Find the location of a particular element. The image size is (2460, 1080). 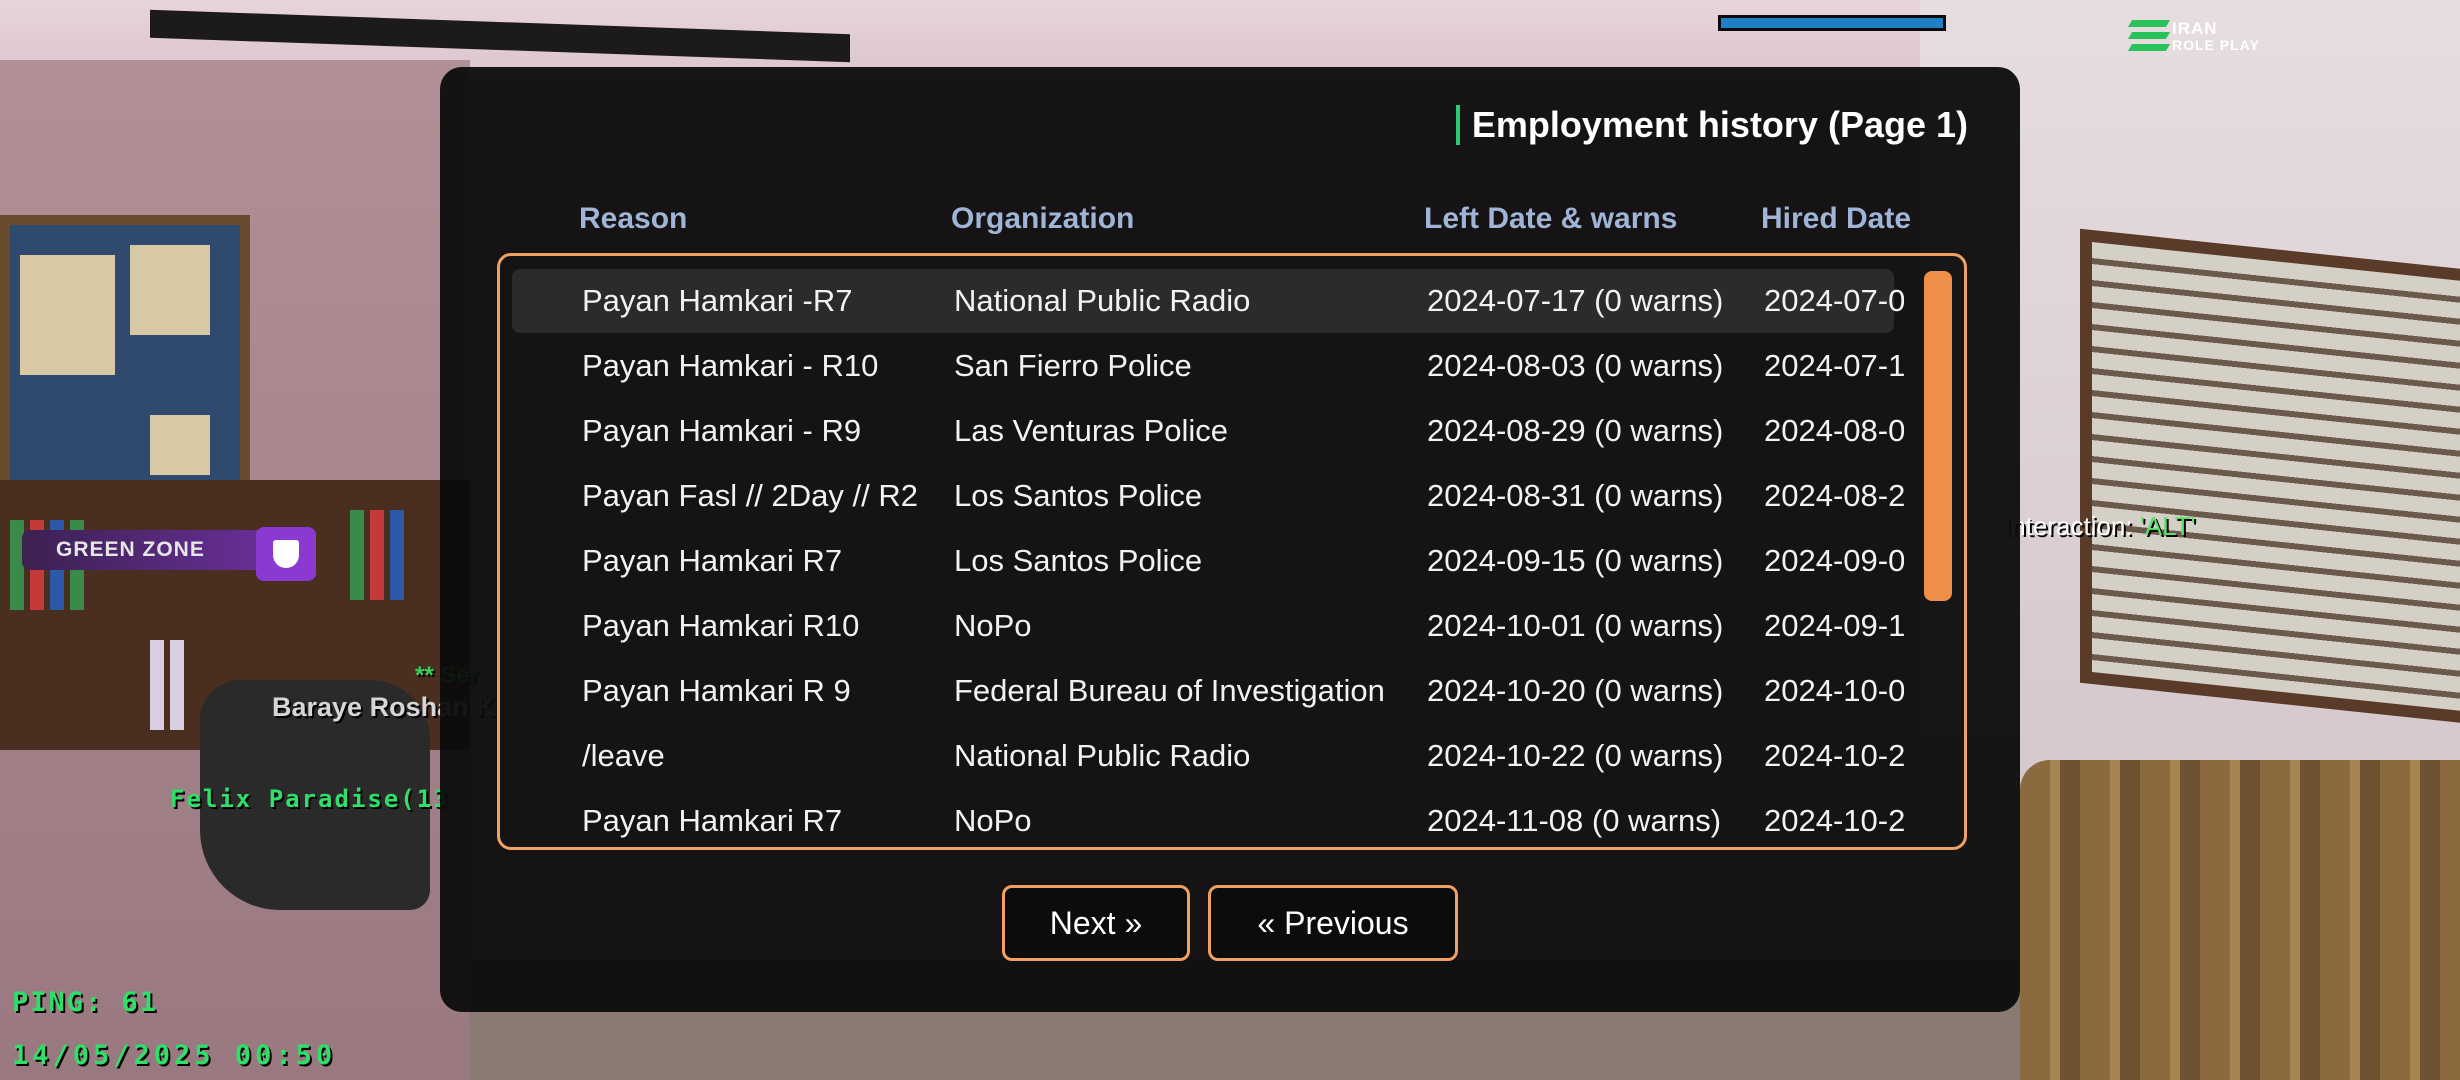

previous-page-button: « Previous is located at coordinates (1333, 923).